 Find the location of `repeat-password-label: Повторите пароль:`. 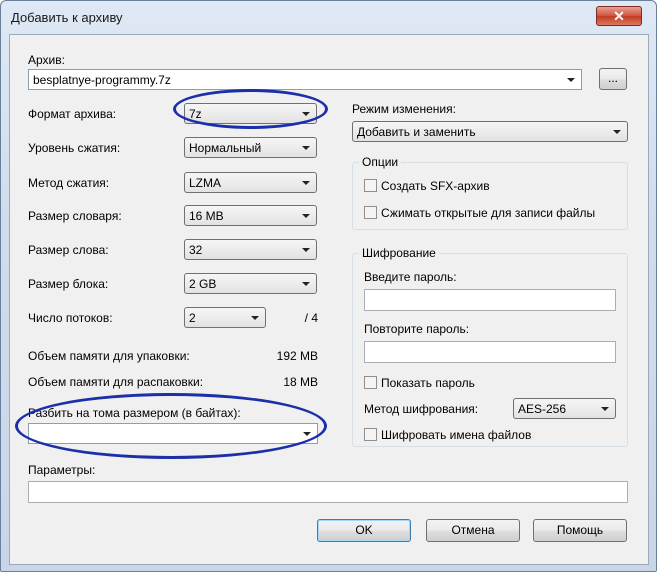

repeat-password-label: Повторите пароль: is located at coordinates (417, 329).